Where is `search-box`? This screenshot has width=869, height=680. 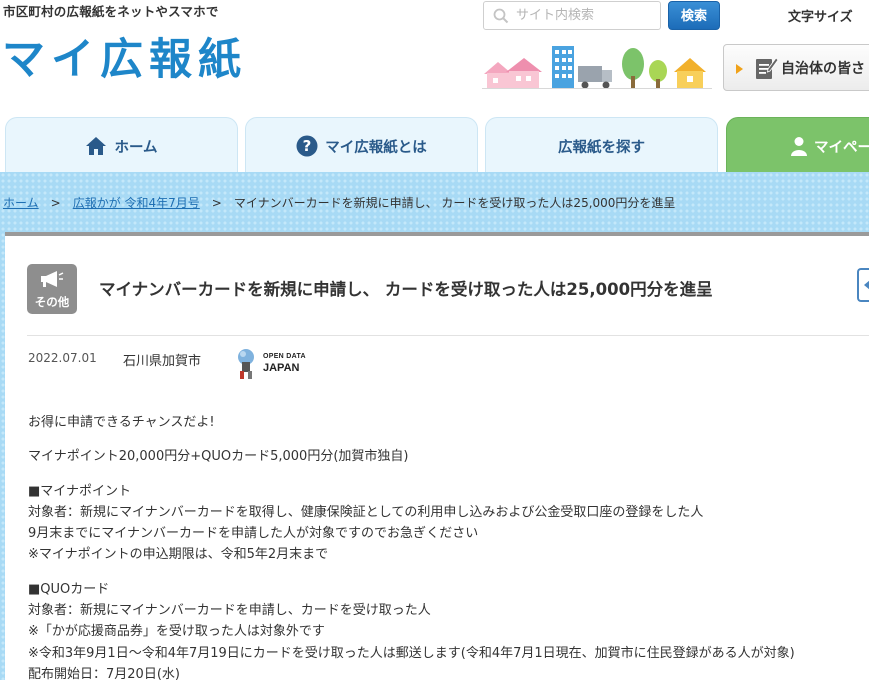
search-box is located at coordinates (572, 15).